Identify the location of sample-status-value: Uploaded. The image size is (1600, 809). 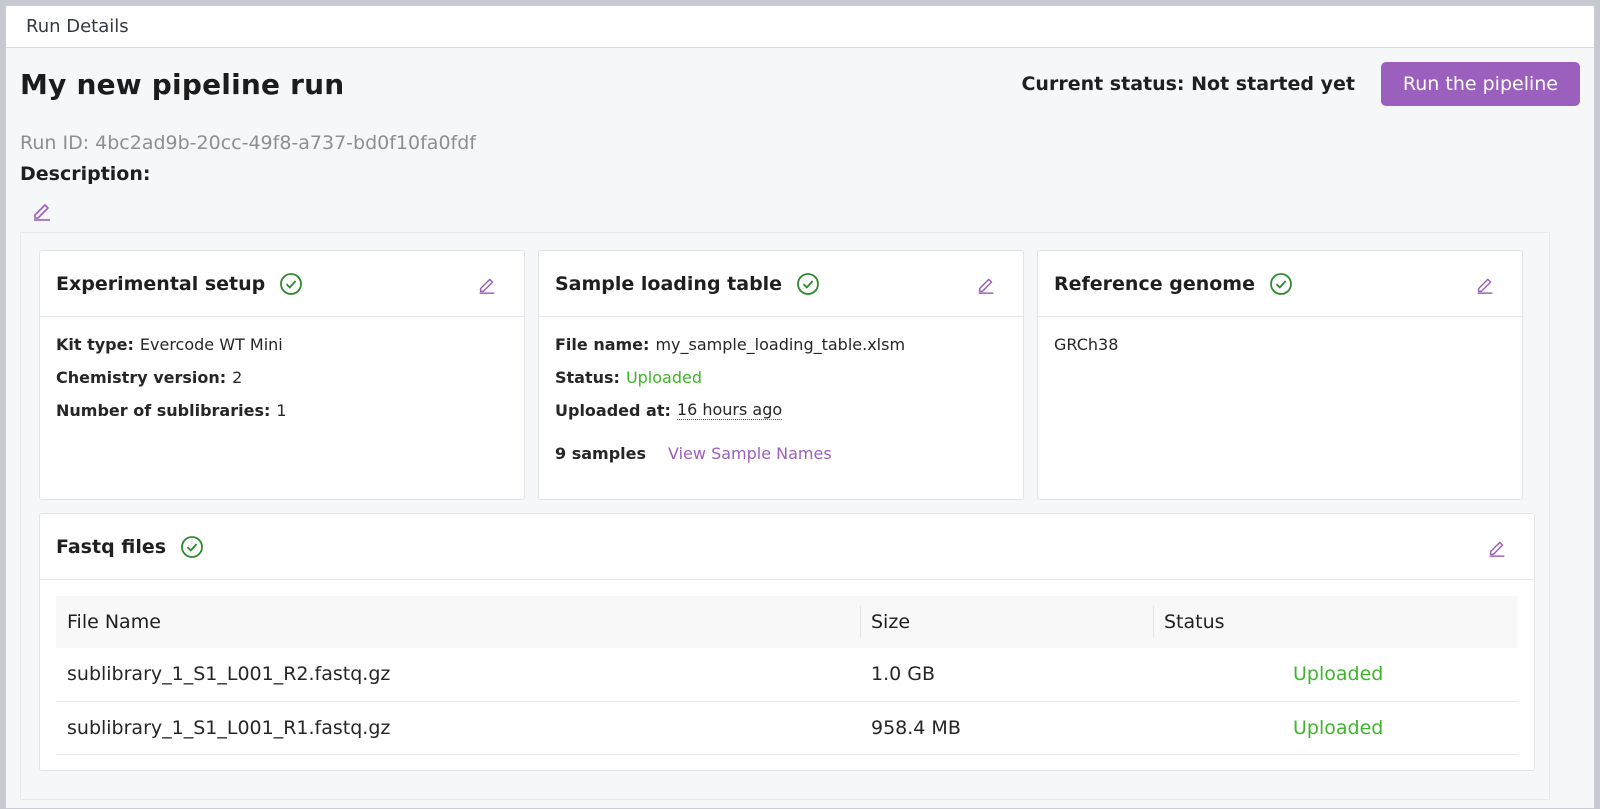
(663, 377).